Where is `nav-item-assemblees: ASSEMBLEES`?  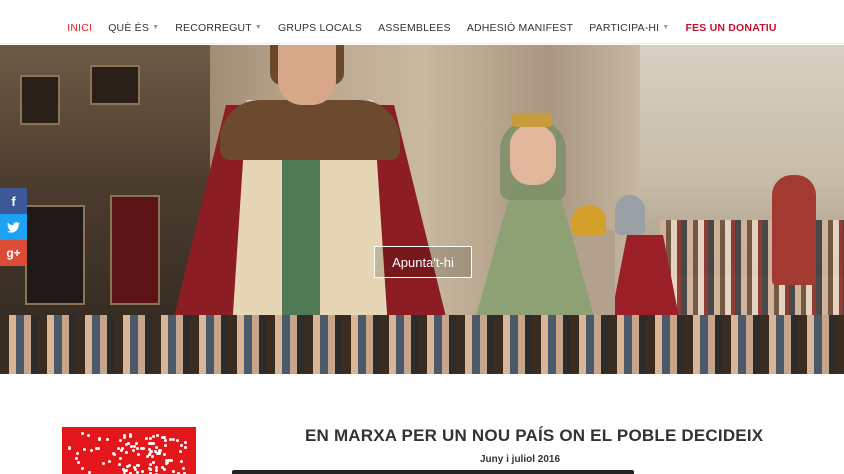
nav-item-assemblees: ASSEMBLEES is located at coordinates (414, 28).